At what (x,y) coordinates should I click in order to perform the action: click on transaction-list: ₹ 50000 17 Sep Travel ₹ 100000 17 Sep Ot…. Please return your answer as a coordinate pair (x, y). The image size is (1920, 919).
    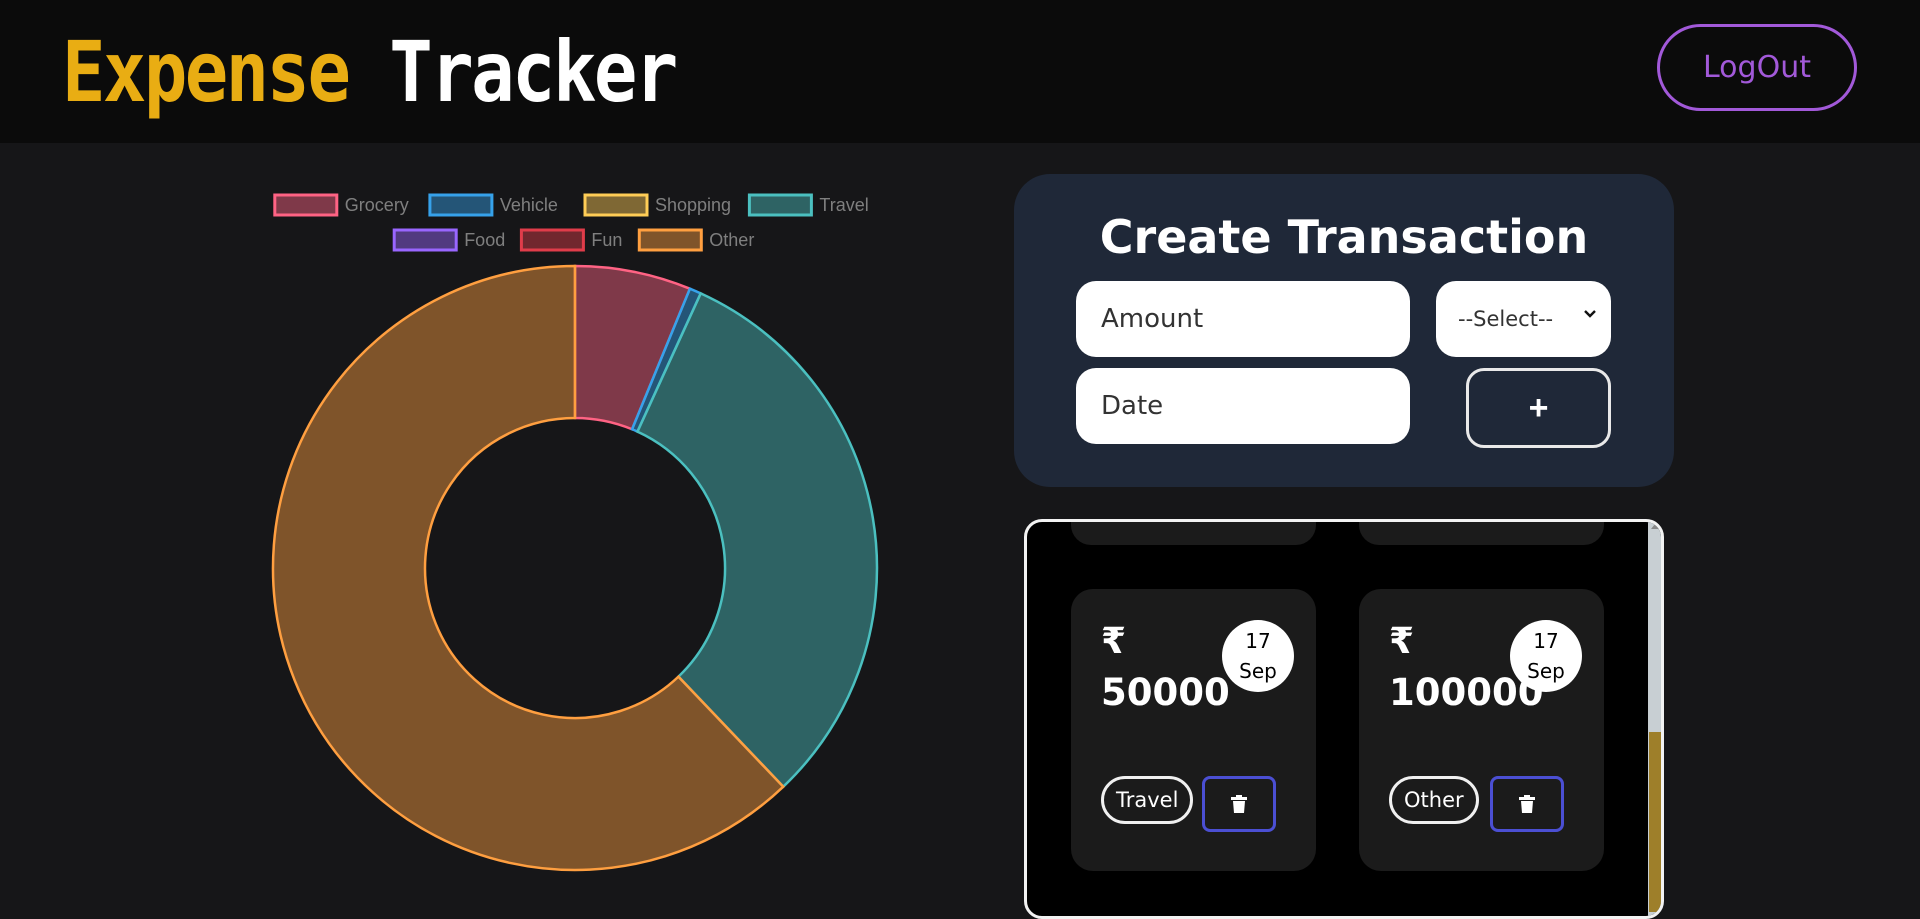
    Looking at the image, I should click on (1344, 719).